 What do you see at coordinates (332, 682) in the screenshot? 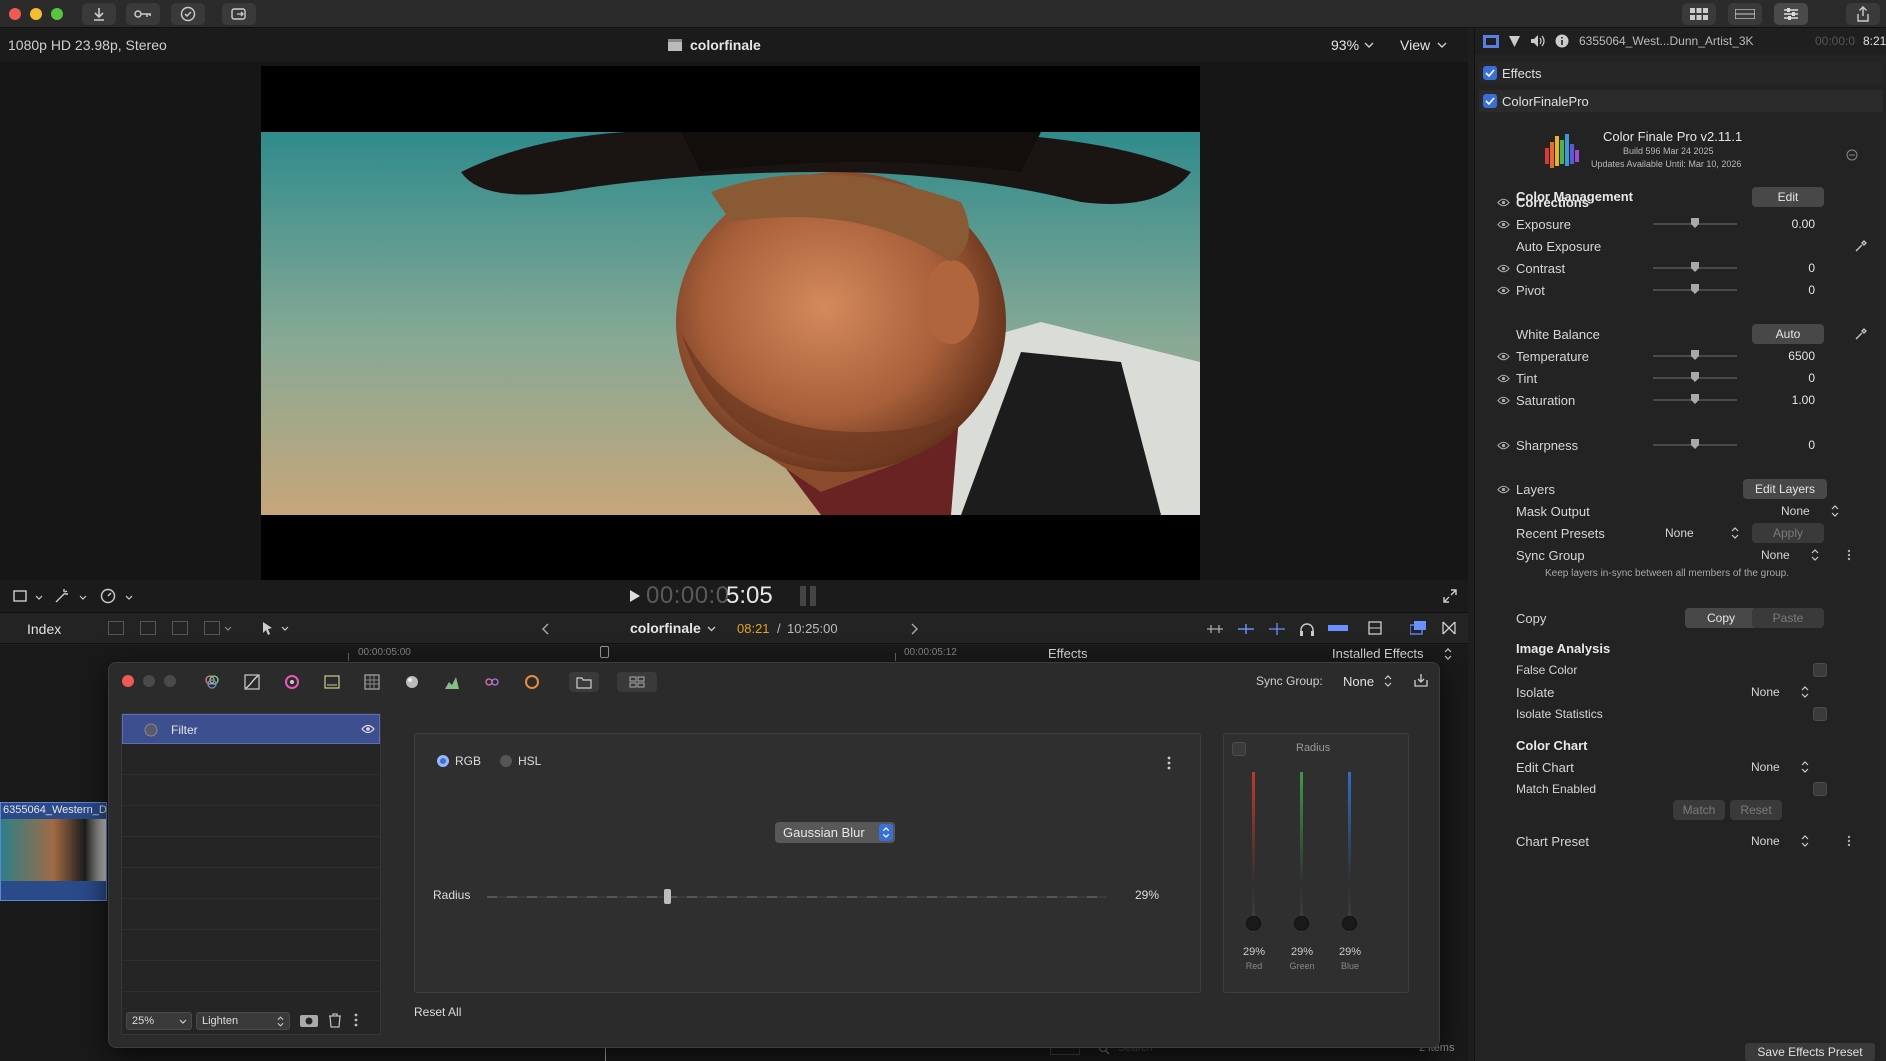
I see `tool-levels` at bounding box center [332, 682].